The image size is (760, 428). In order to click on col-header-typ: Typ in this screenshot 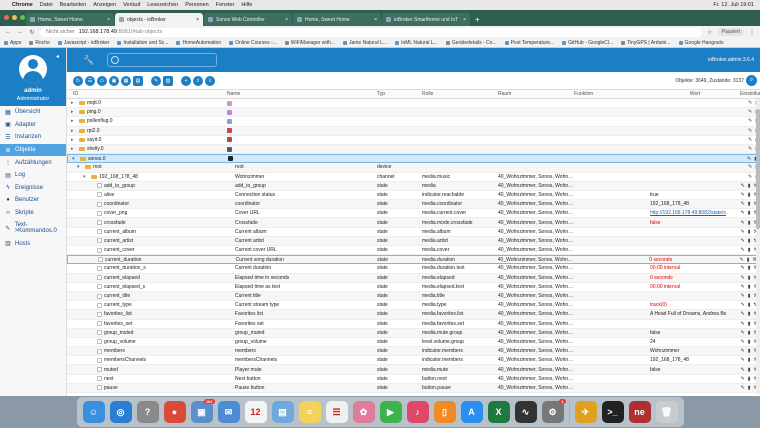, I will do `click(399, 94)`.